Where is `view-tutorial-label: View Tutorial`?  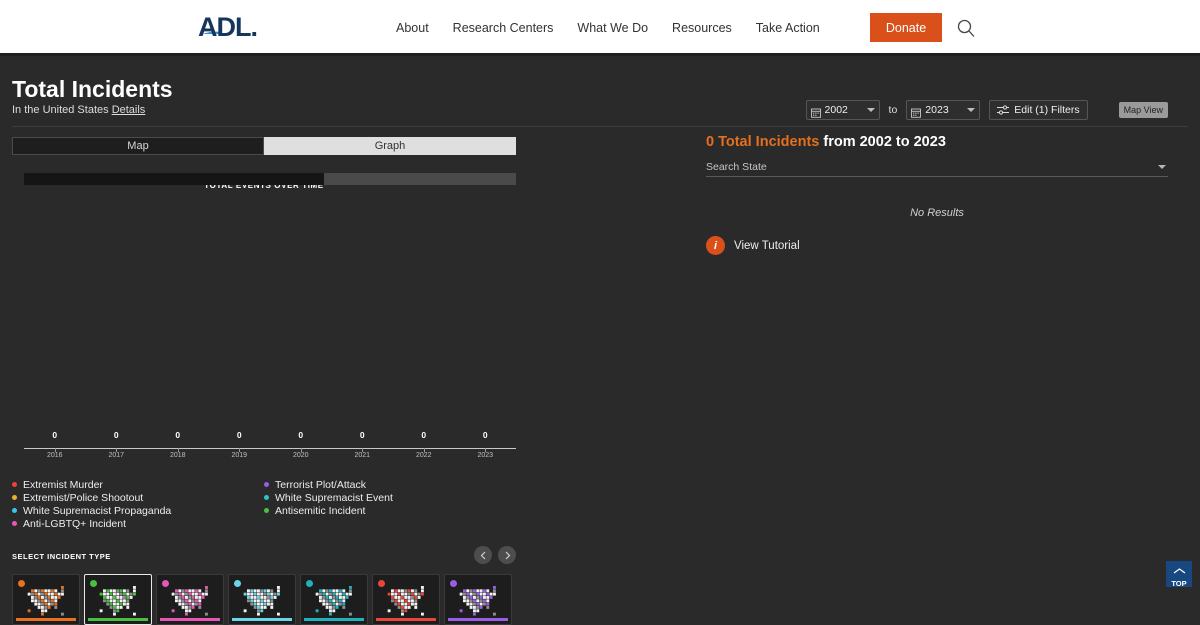
view-tutorial-label: View Tutorial is located at coordinates (767, 246).